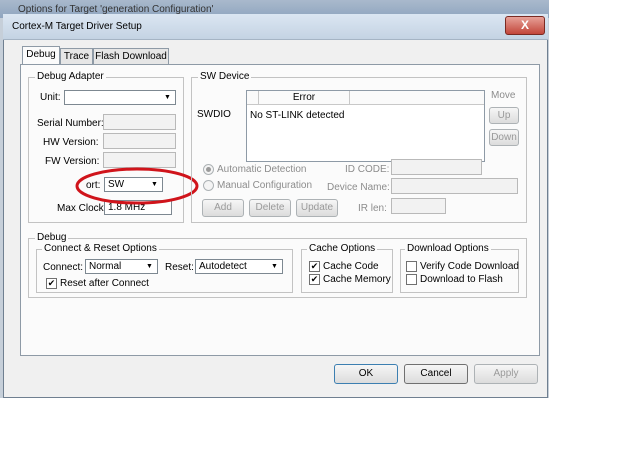  I want to click on reset-select: Autodetect ▼, so click(239, 266).